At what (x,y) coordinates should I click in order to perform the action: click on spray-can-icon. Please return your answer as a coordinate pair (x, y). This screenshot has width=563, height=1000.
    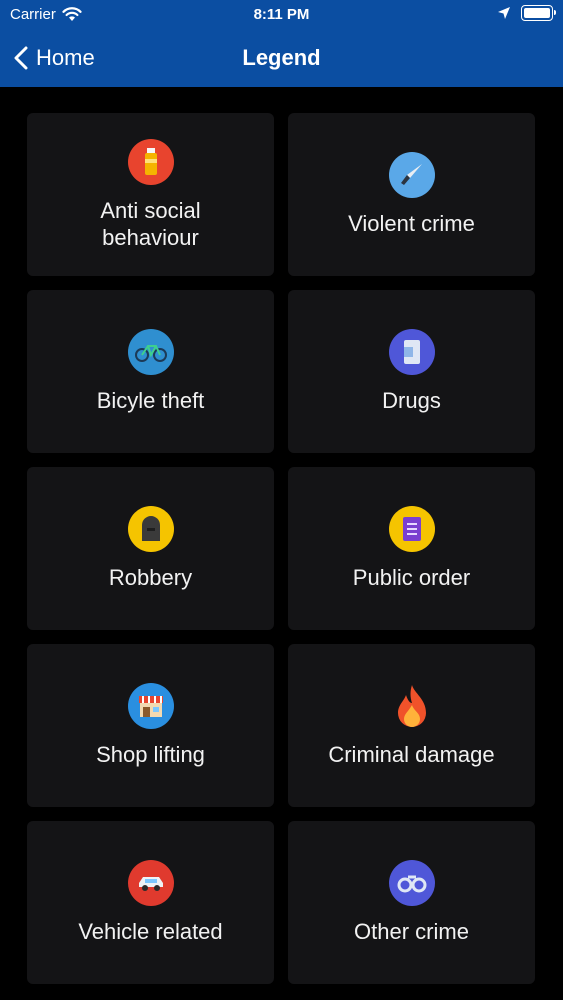
    Looking at the image, I should click on (150, 161).